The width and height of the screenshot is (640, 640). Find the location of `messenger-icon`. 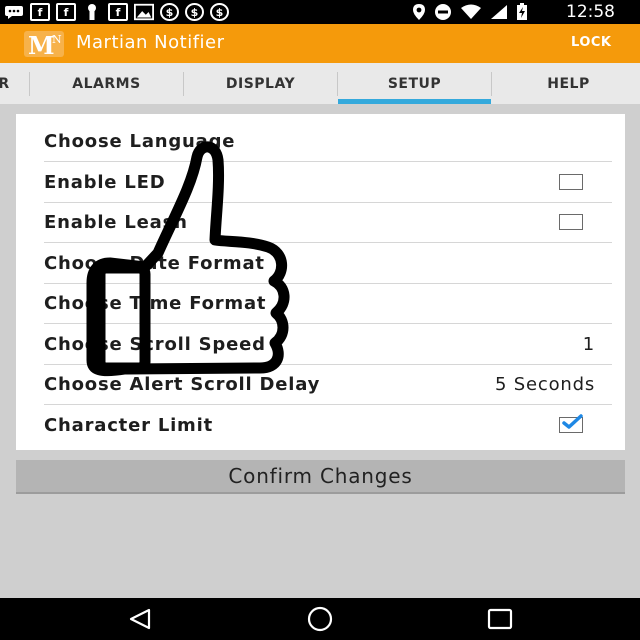

messenger-icon is located at coordinates (14, 12).